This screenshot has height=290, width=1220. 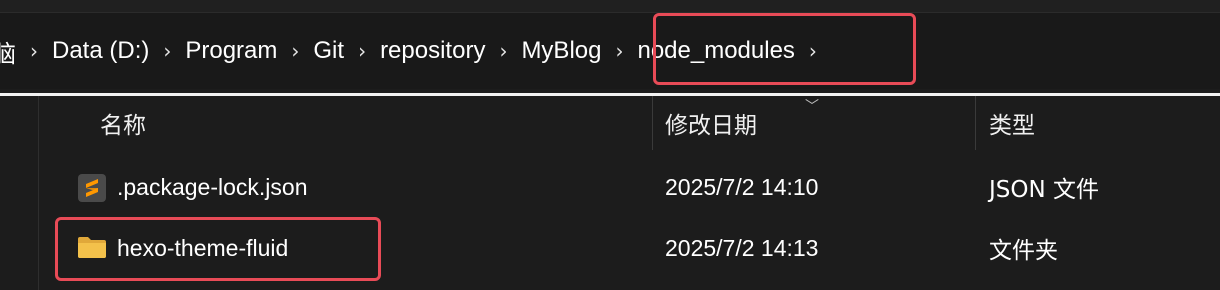 What do you see at coordinates (561, 51) in the screenshot?
I see `breadcrumb-item-myblog: MyBlog` at bounding box center [561, 51].